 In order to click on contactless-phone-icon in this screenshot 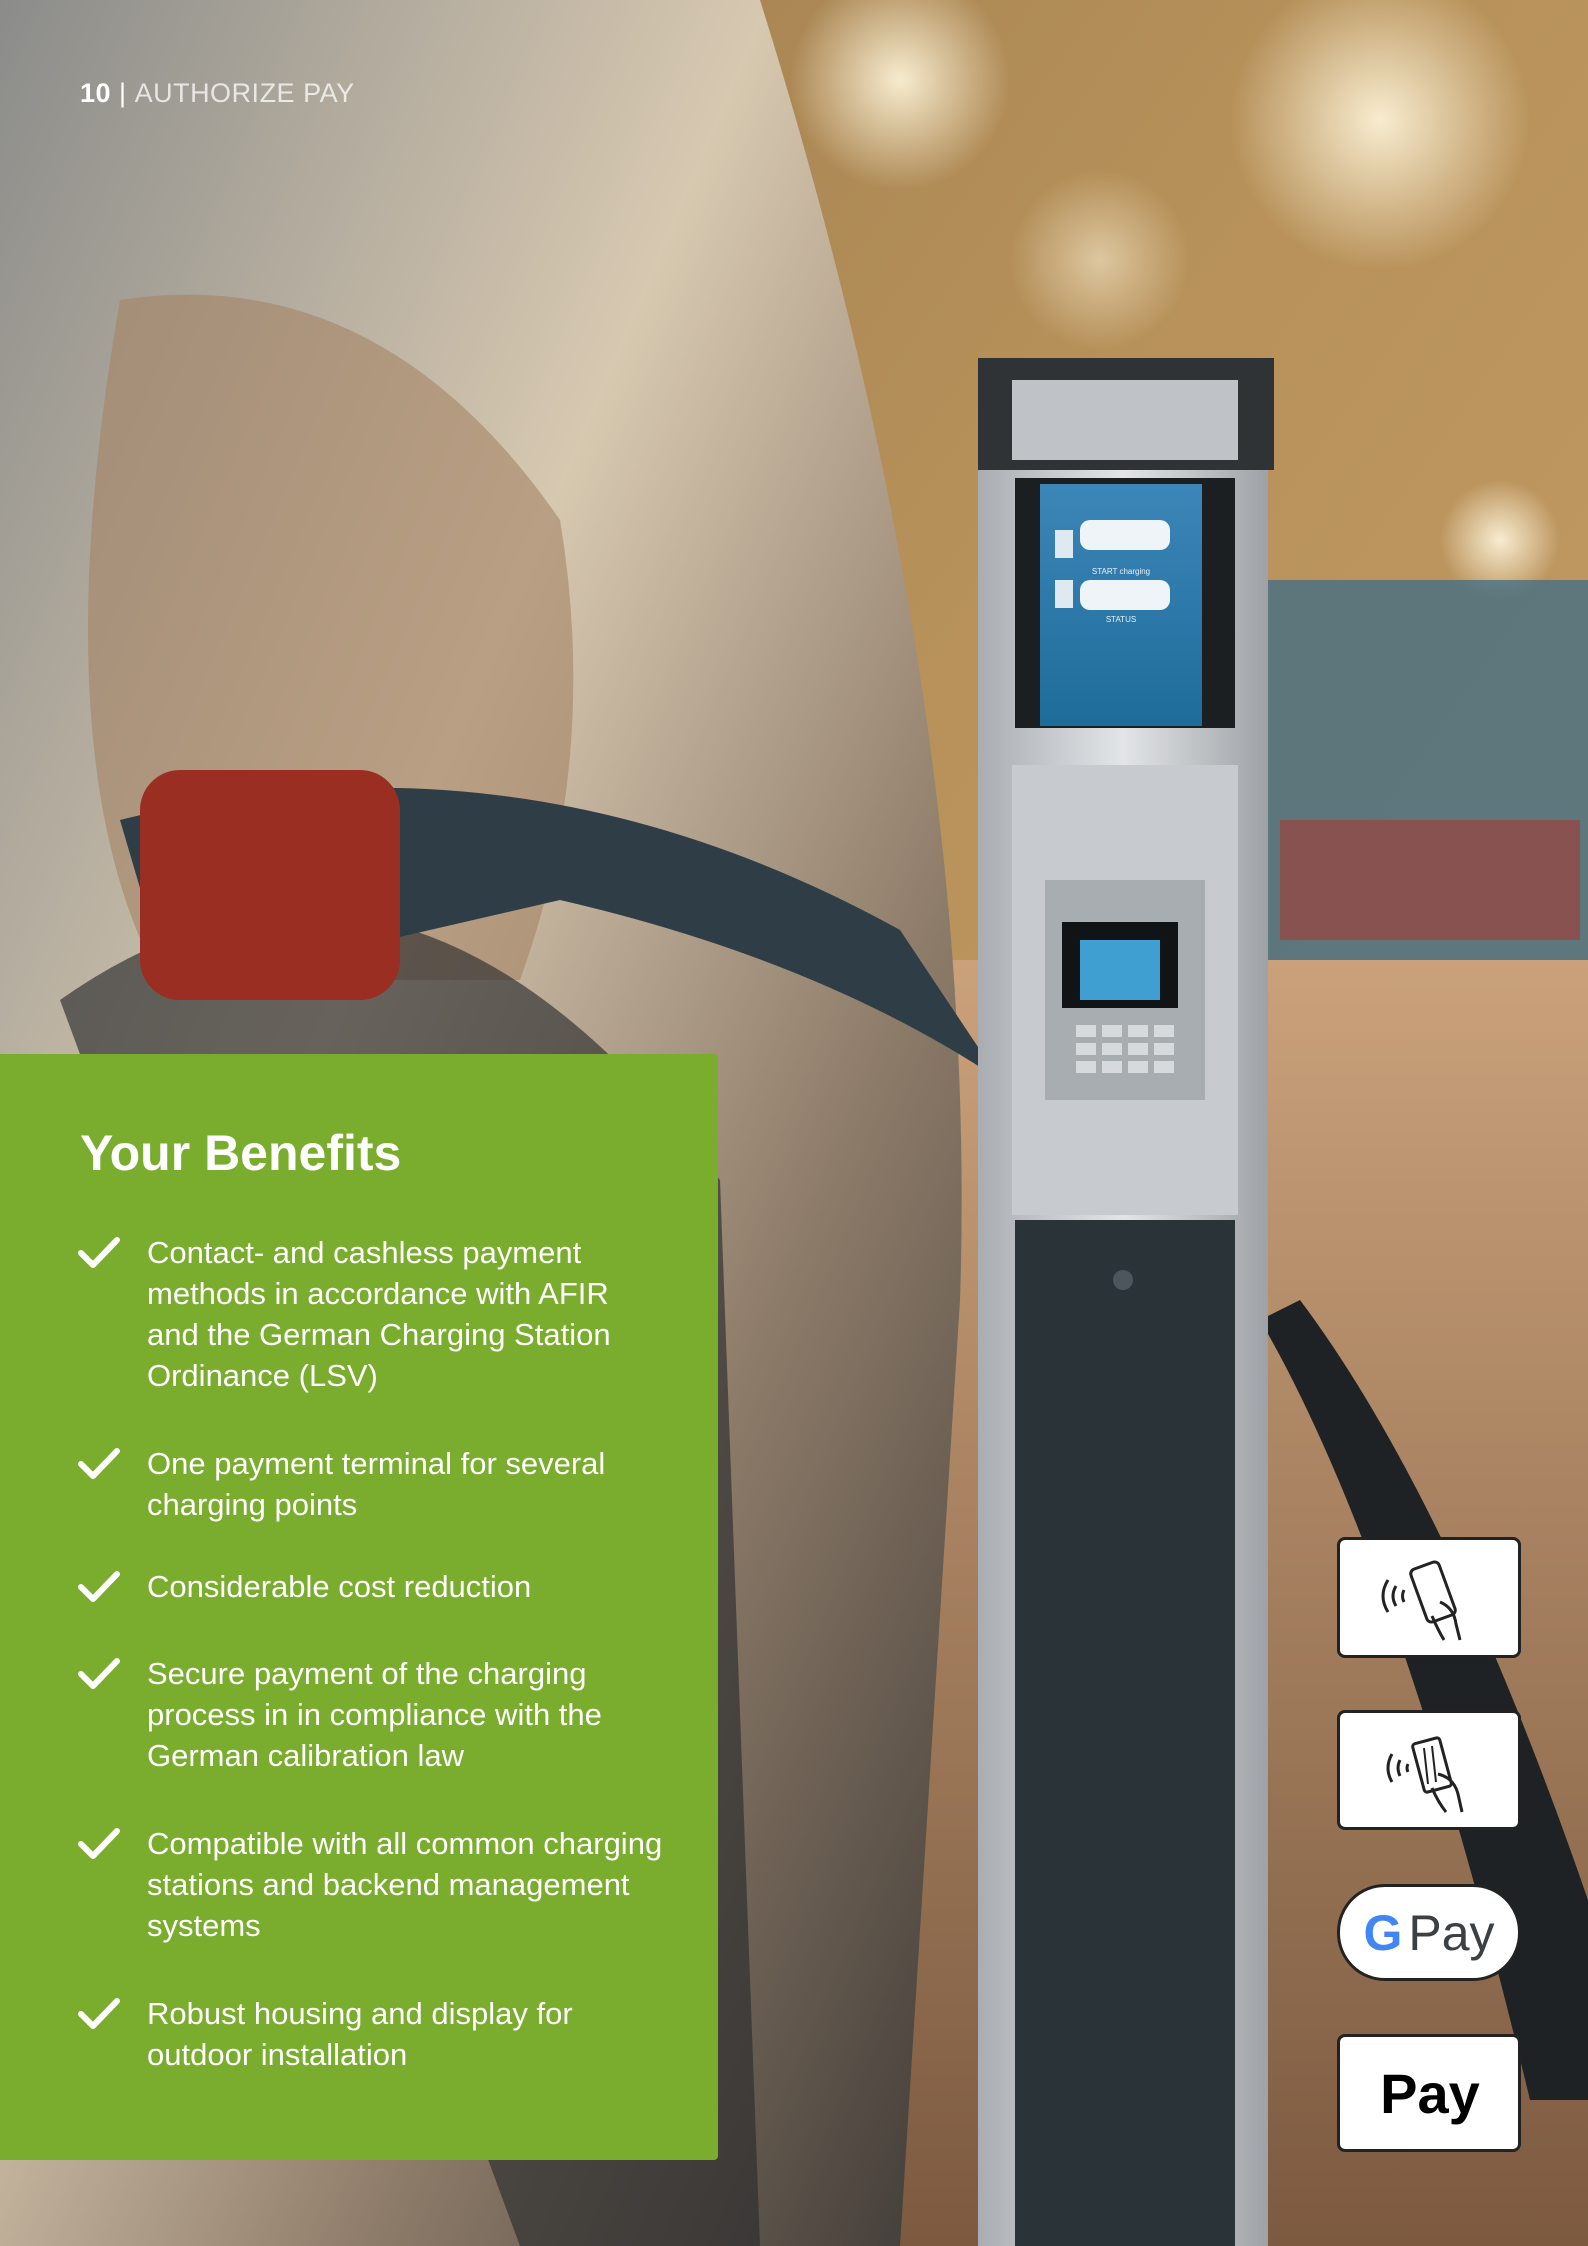, I will do `click(1421, 1600)`.